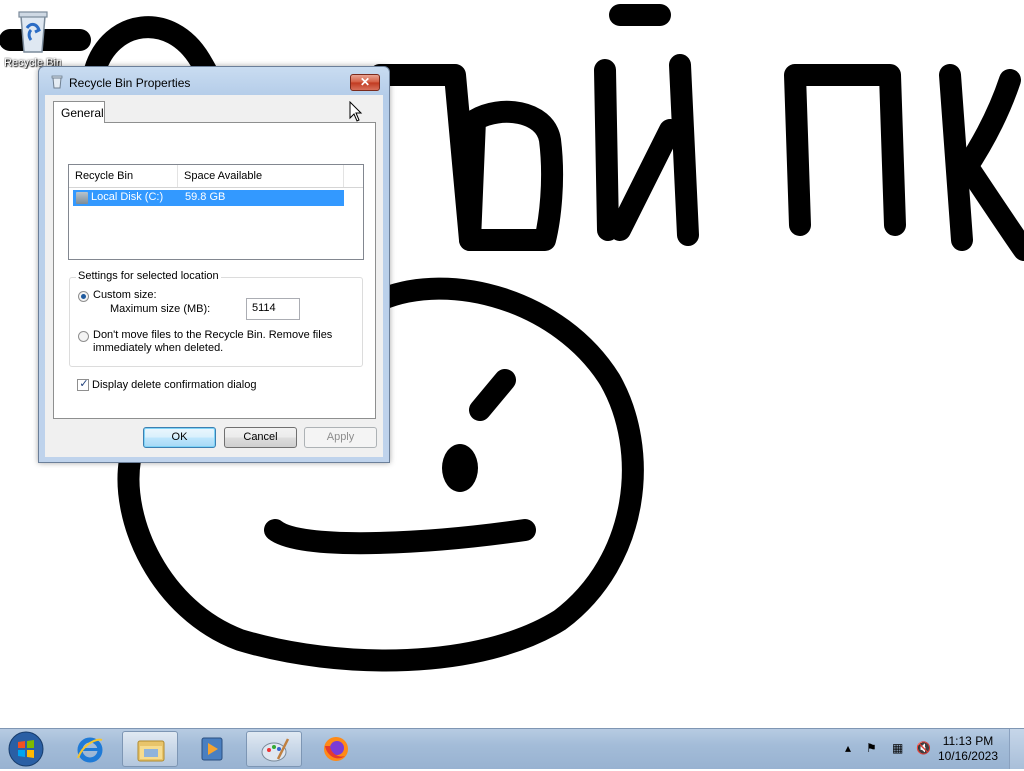  I want to click on title-bar: Recycle Bin Properties ✕, so click(214, 82).